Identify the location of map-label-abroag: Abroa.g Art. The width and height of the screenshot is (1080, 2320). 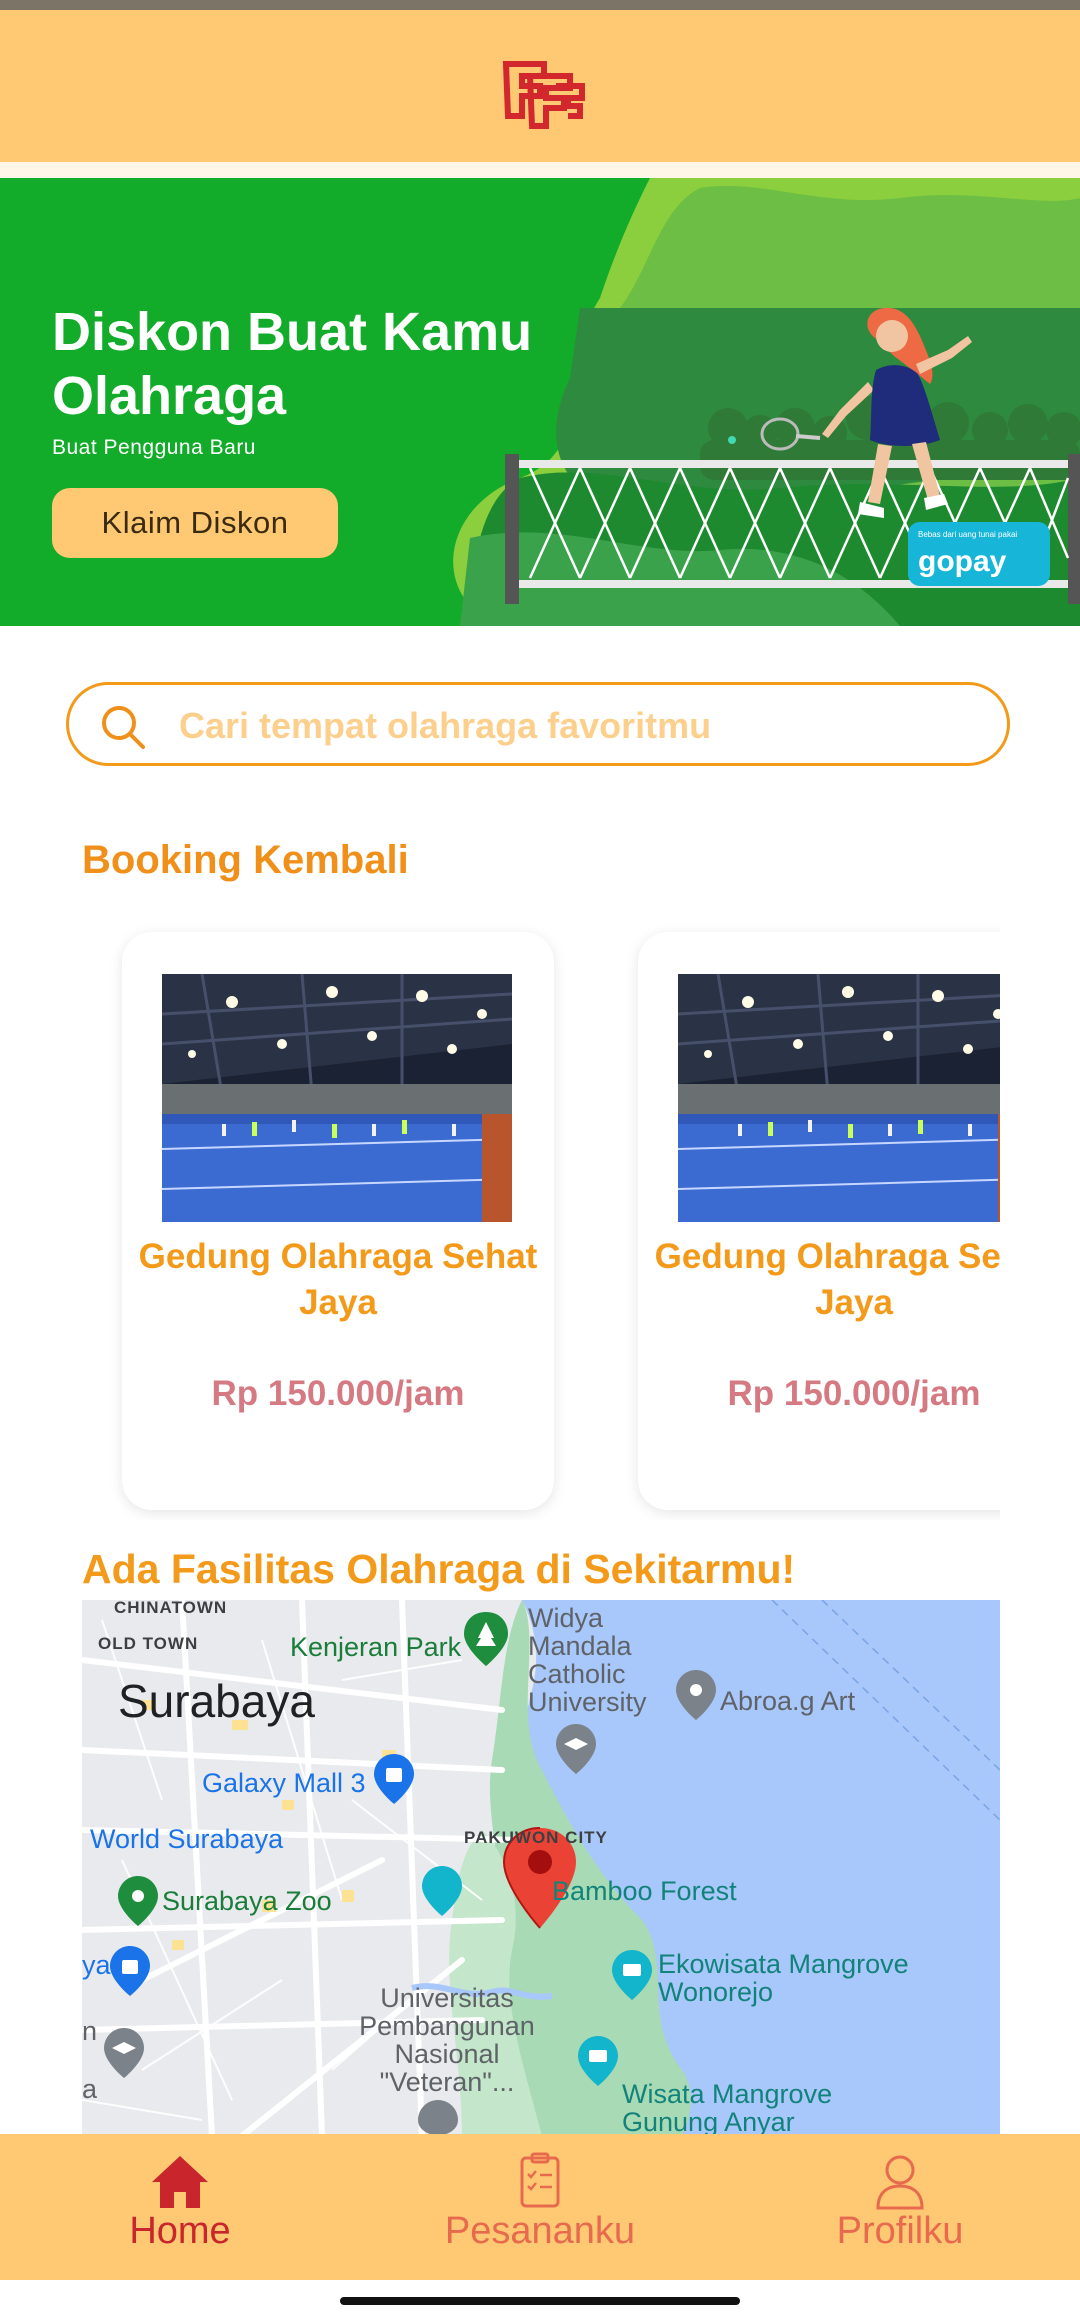
(788, 1701).